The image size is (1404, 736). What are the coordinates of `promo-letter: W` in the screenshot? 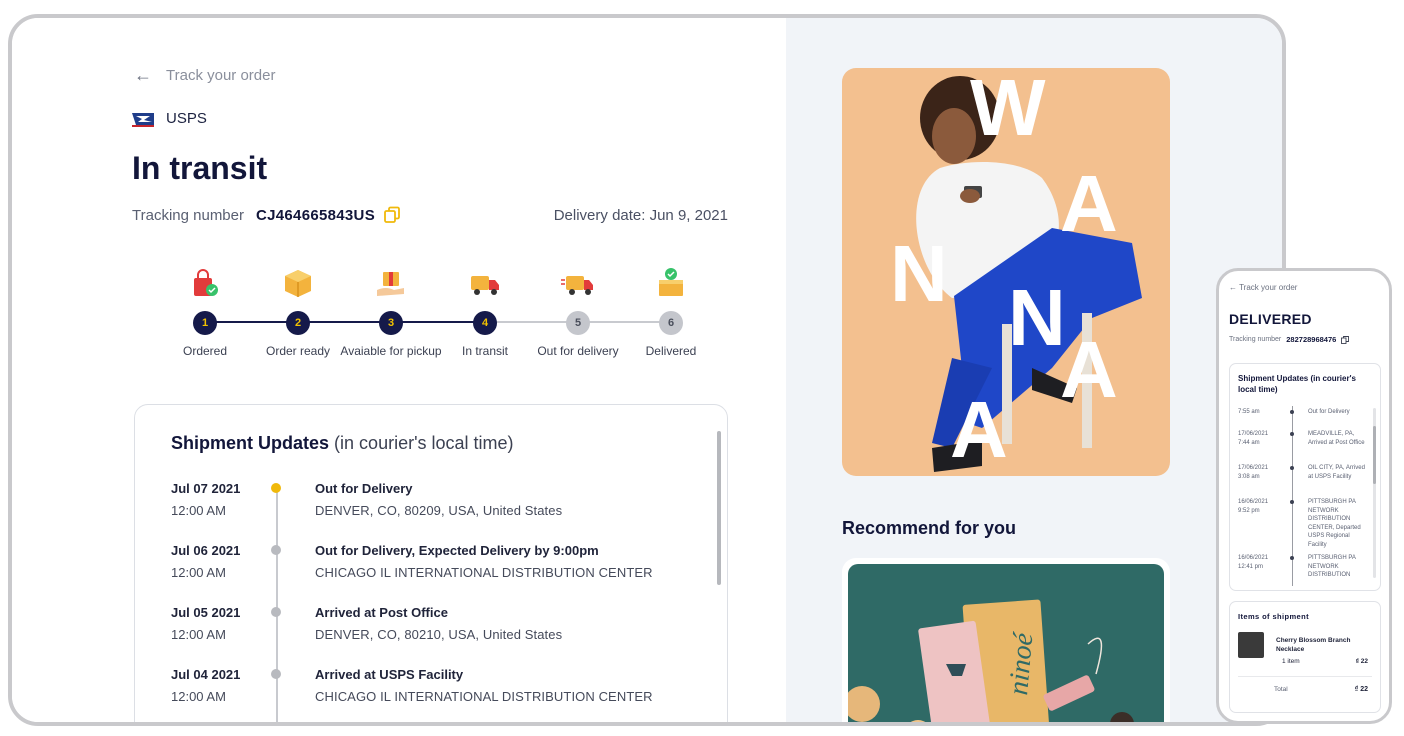 It's located at (1008, 110).